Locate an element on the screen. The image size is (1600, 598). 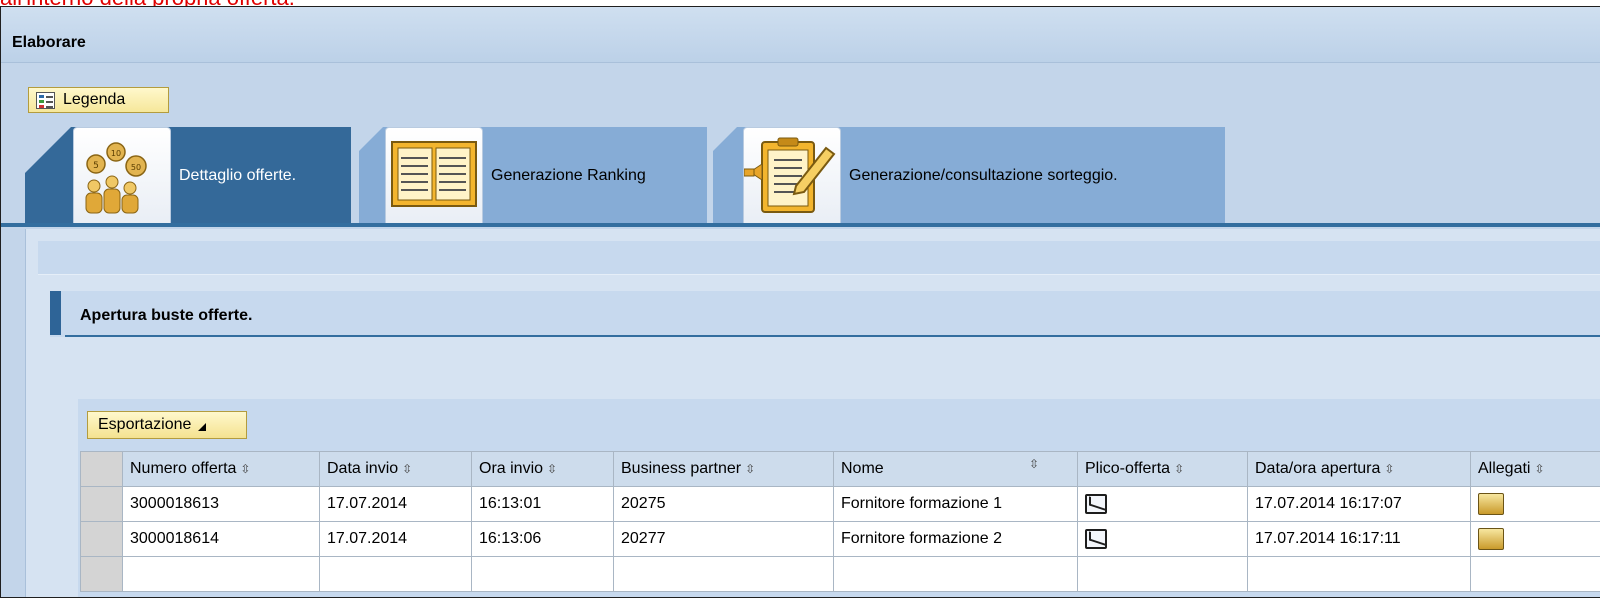
tab-generazione-sorteggio: Generazione/consultazione sorteggio. is located at coordinates (969, 176).